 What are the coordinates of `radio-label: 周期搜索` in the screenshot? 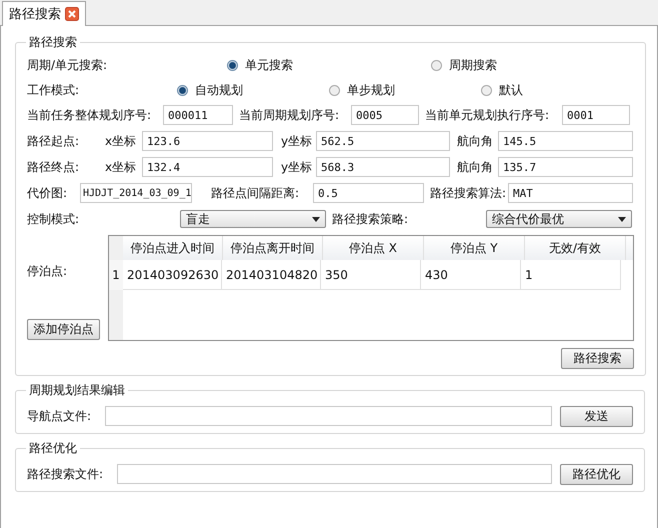 It's located at (473, 65).